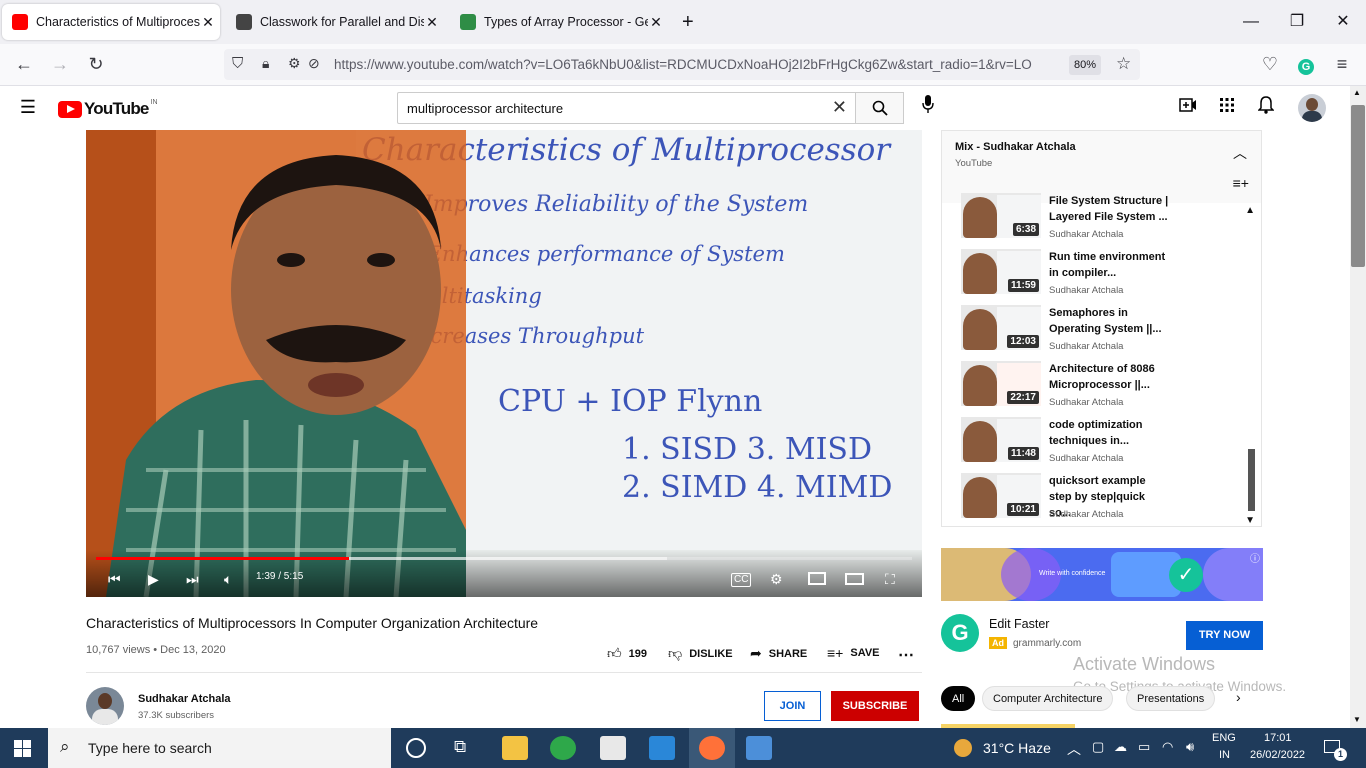 This screenshot has height=768, width=1366. I want to click on tab-array-processor: Types of Array Processor - Geek ✕, so click(559, 22).